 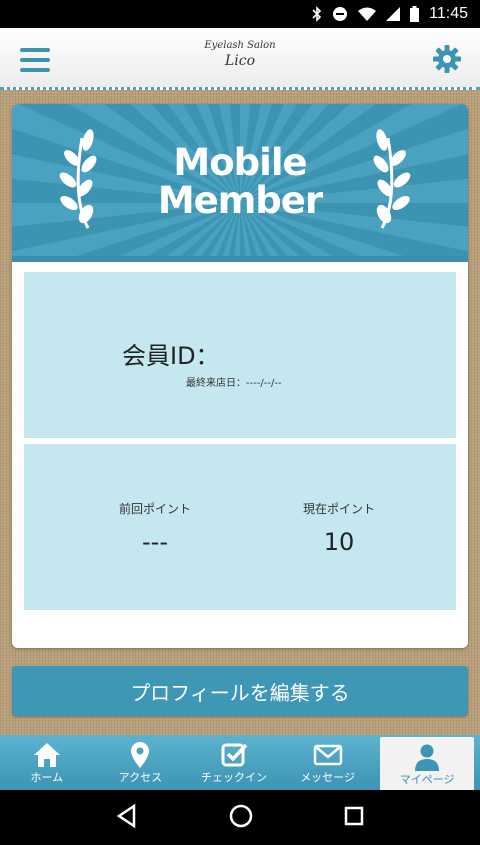 I want to click on tab-message: メッセージ, so click(x=328, y=762).